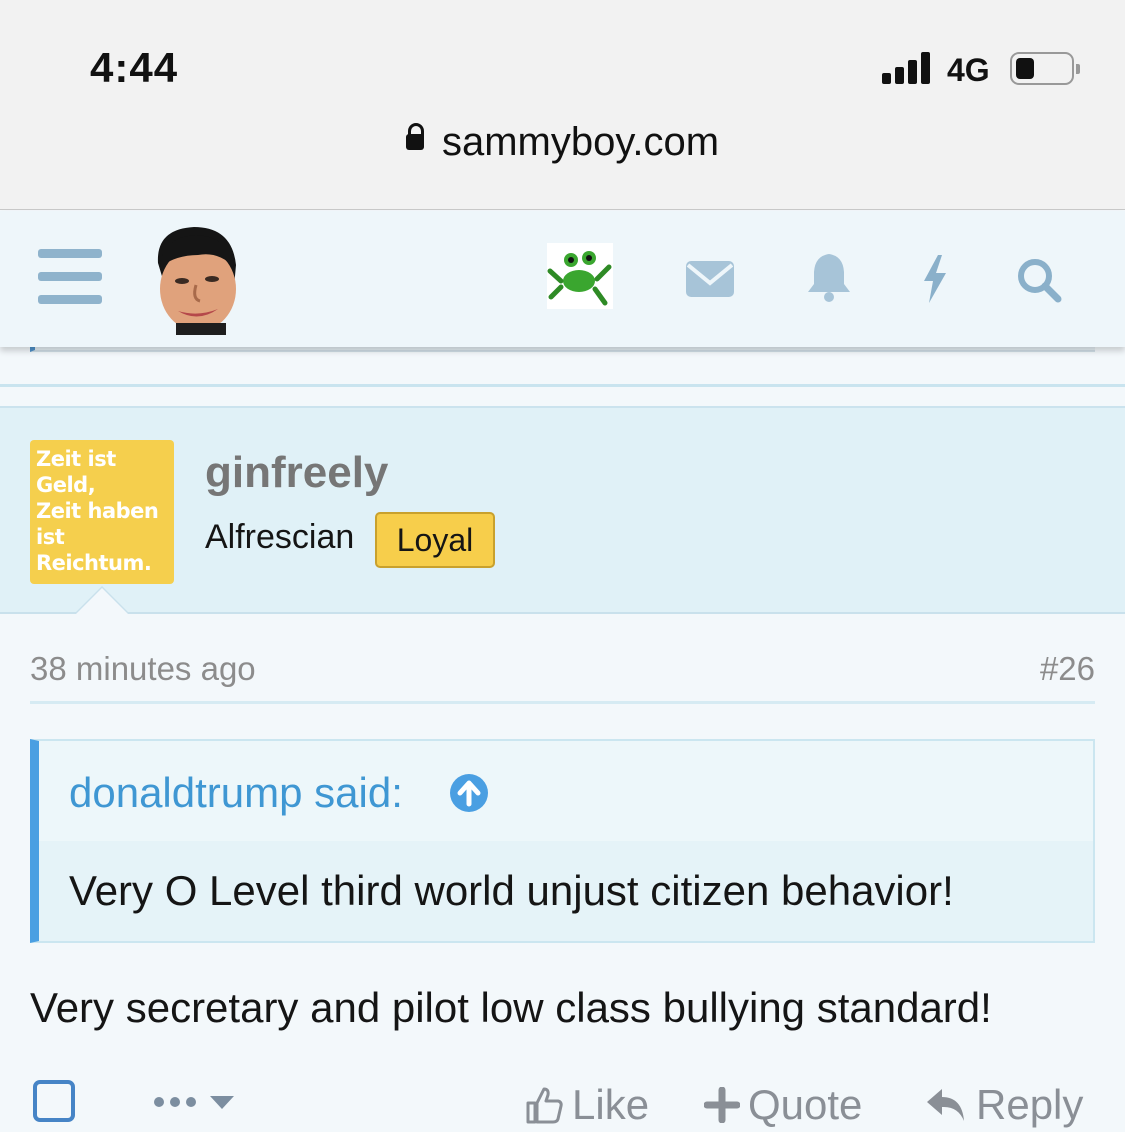 The height and width of the screenshot is (1132, 1125). What do you see at coordinates (50, 537) in the screenshot?
I see `avatar-text-line: ist` at bounding box center [50, 537].